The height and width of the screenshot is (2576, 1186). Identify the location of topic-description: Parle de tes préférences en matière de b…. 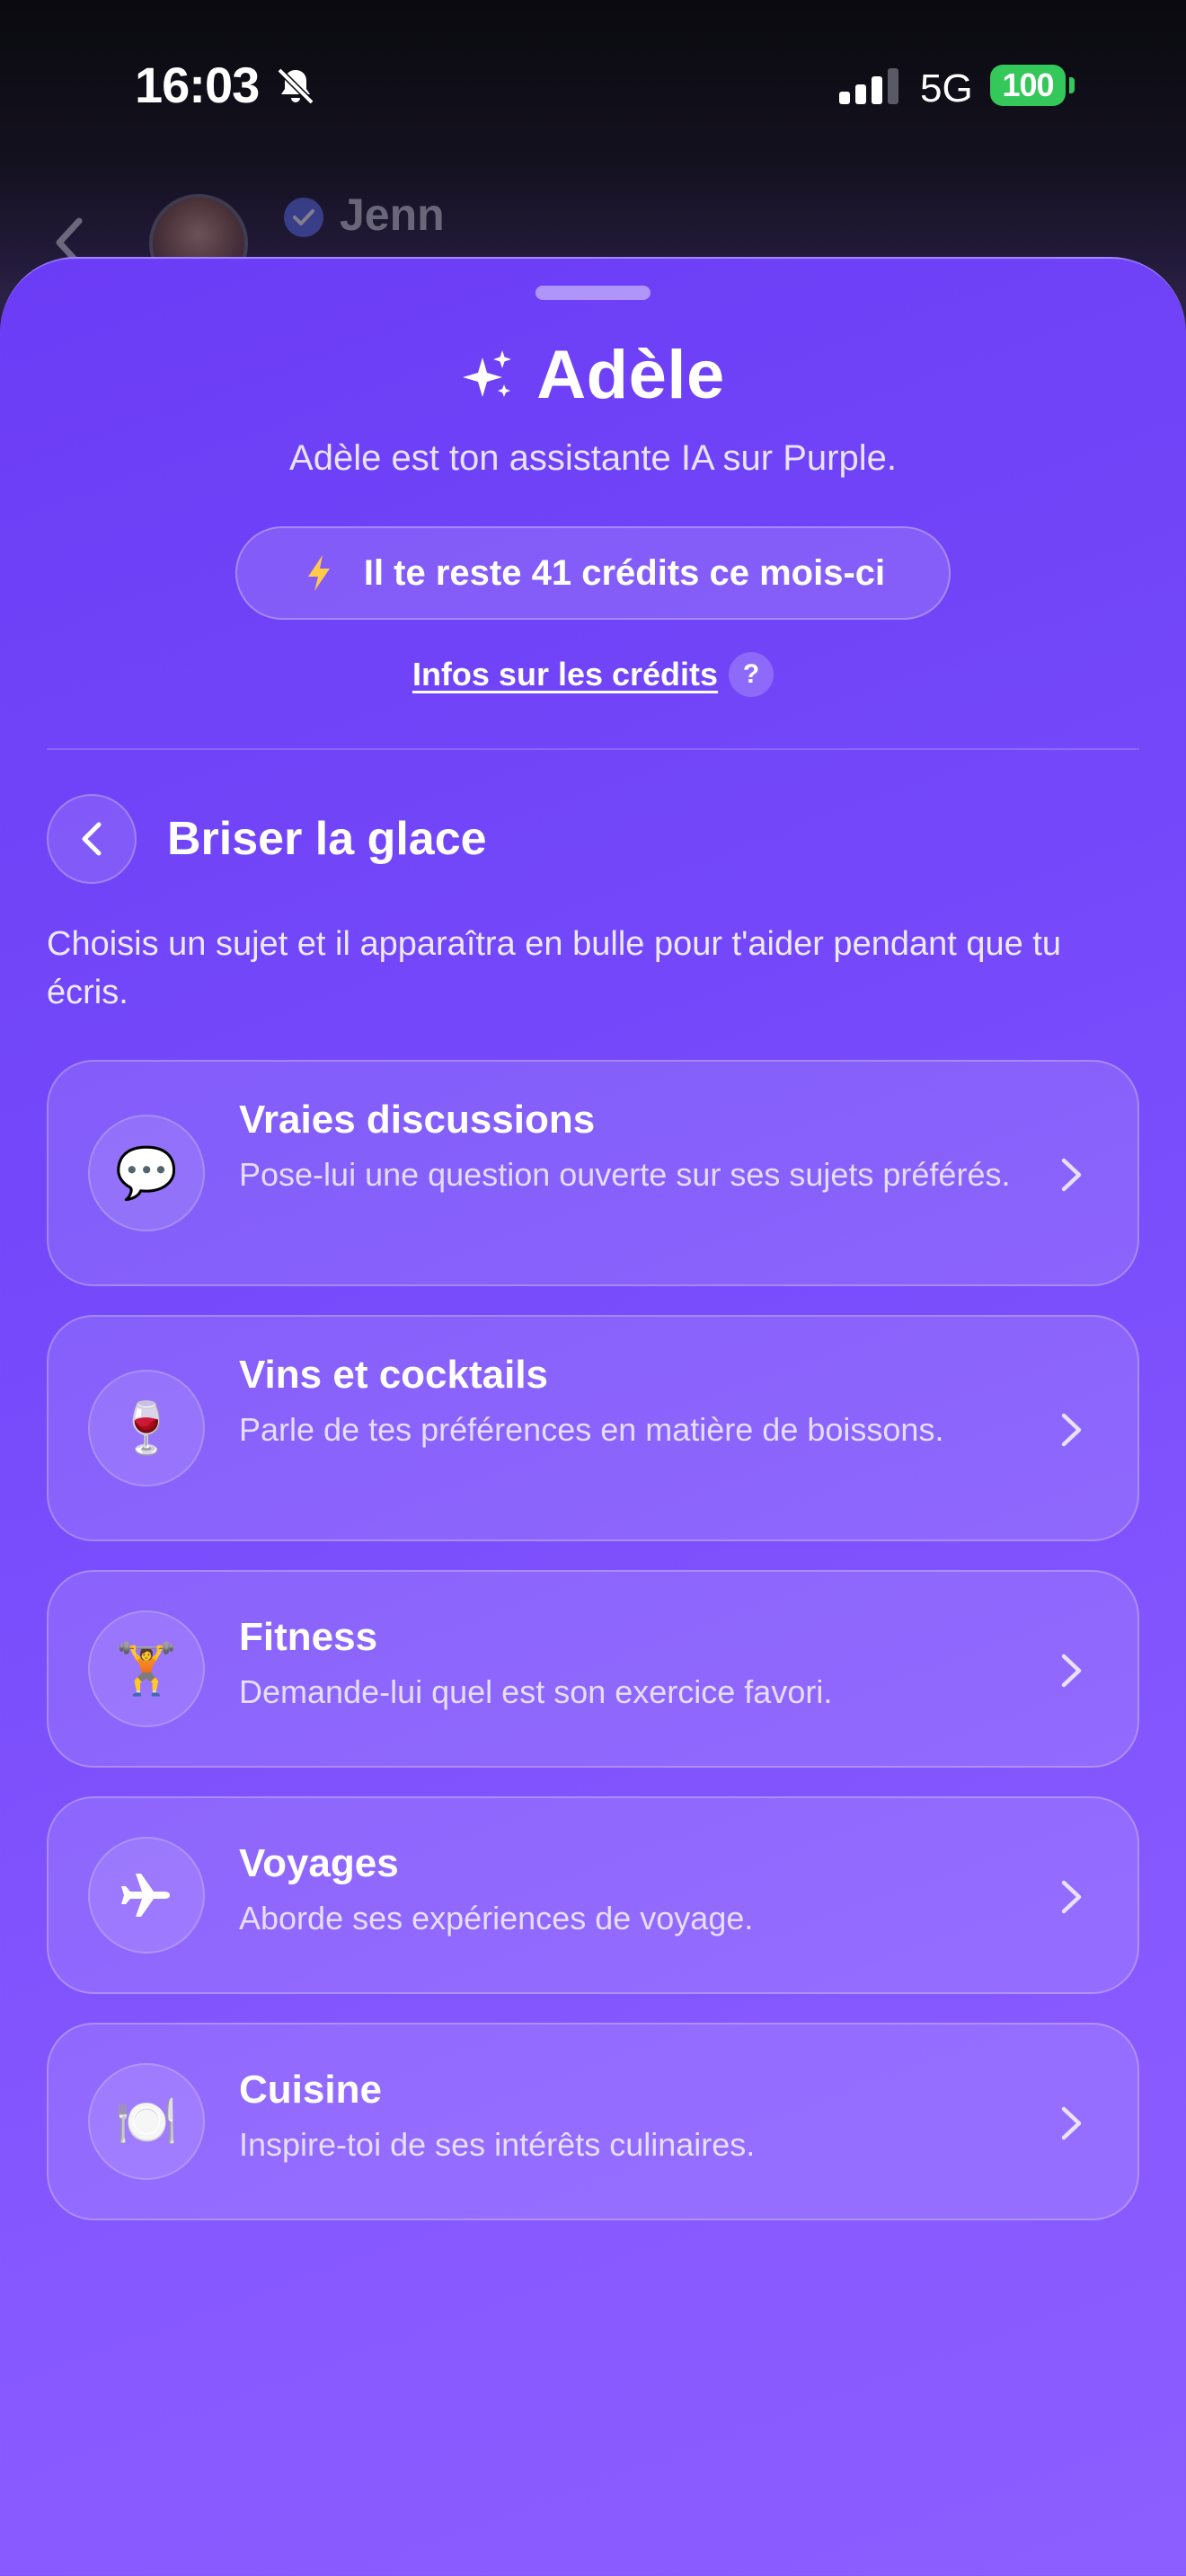
(591, 1429).